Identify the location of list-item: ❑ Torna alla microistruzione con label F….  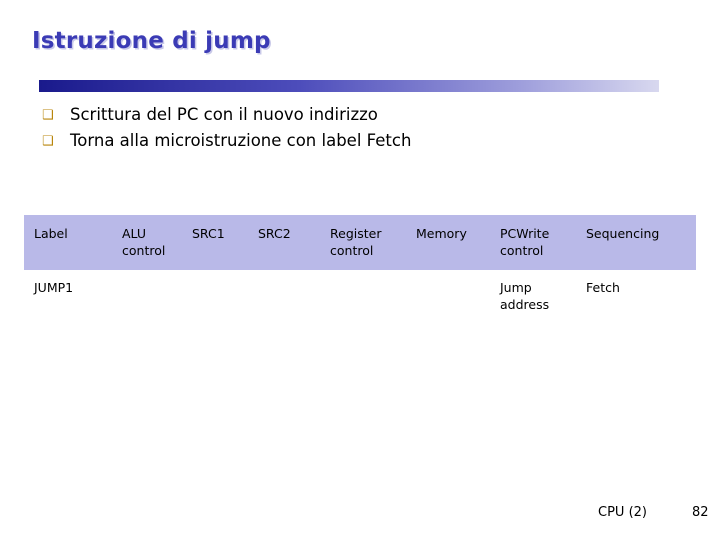
(362, 141).